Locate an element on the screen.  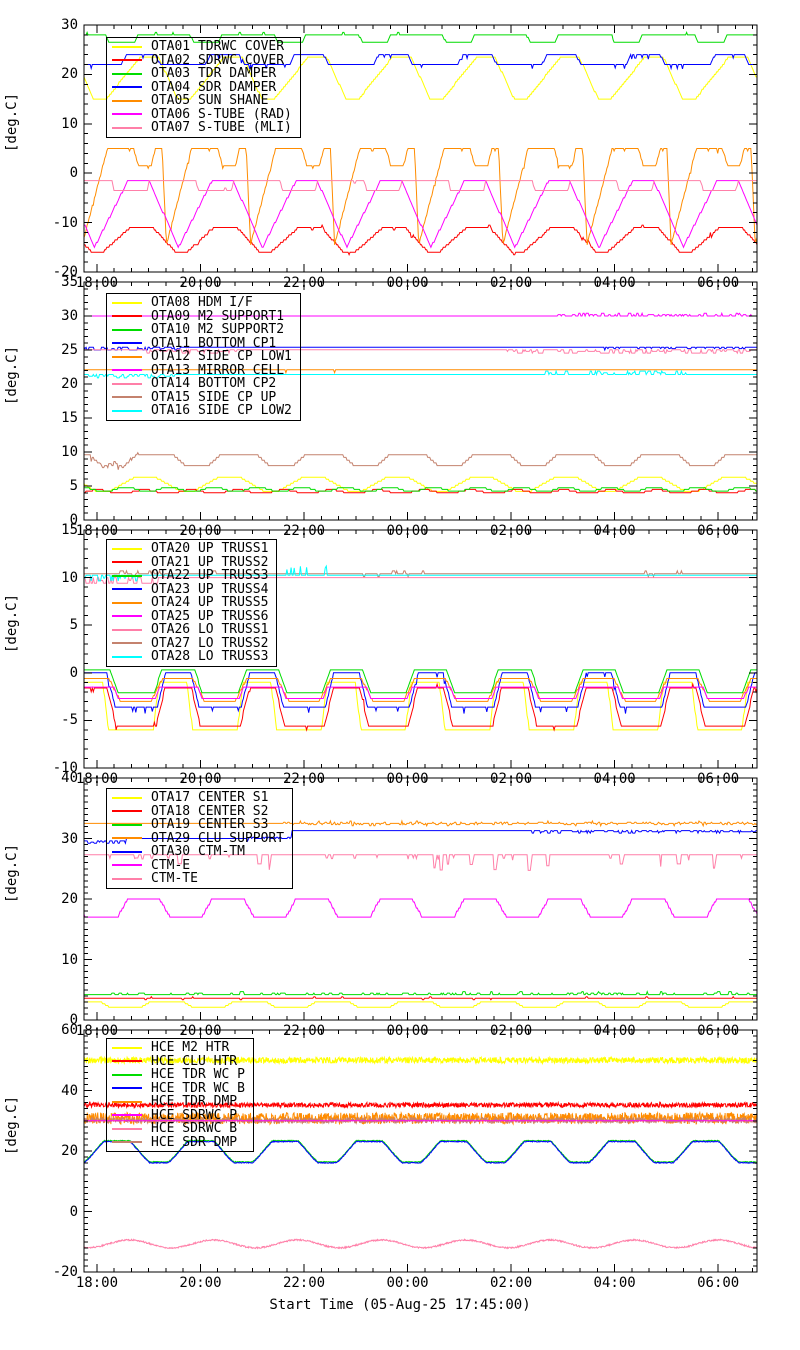
legend-label: OTA06 S-TUBE (RAD) is located at coordinates (221, 114).